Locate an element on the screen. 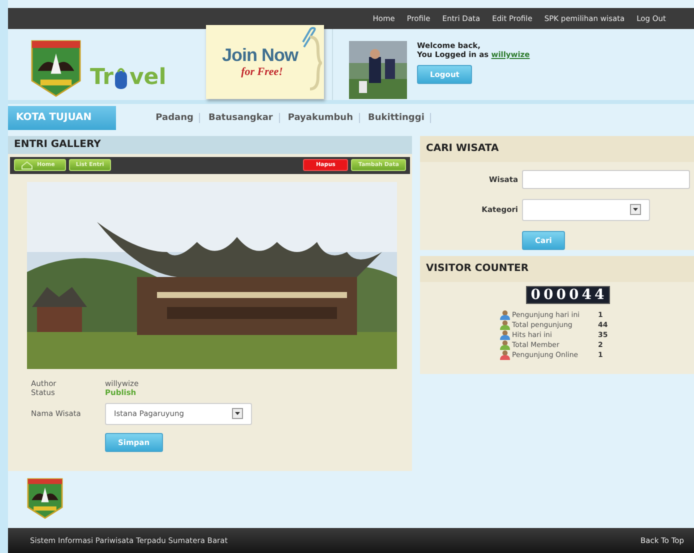 This screenshot has width=694, height=553. promo-title: Join Now is located at coordinates (260, 55).